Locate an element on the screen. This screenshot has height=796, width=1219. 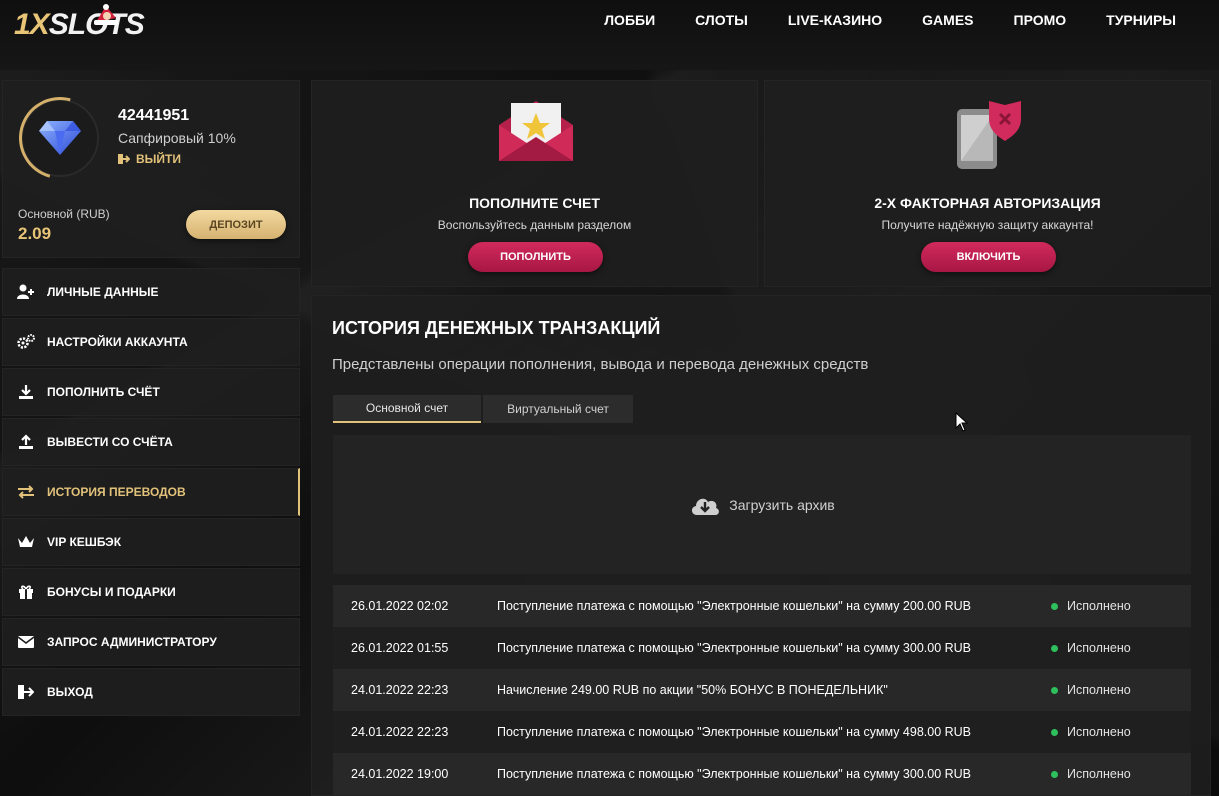
page-title: ИСТОРИЯ ДЕНЕЖНЫХ ТРАНЗАКЦИЙ is located at coordinates (496, 328).